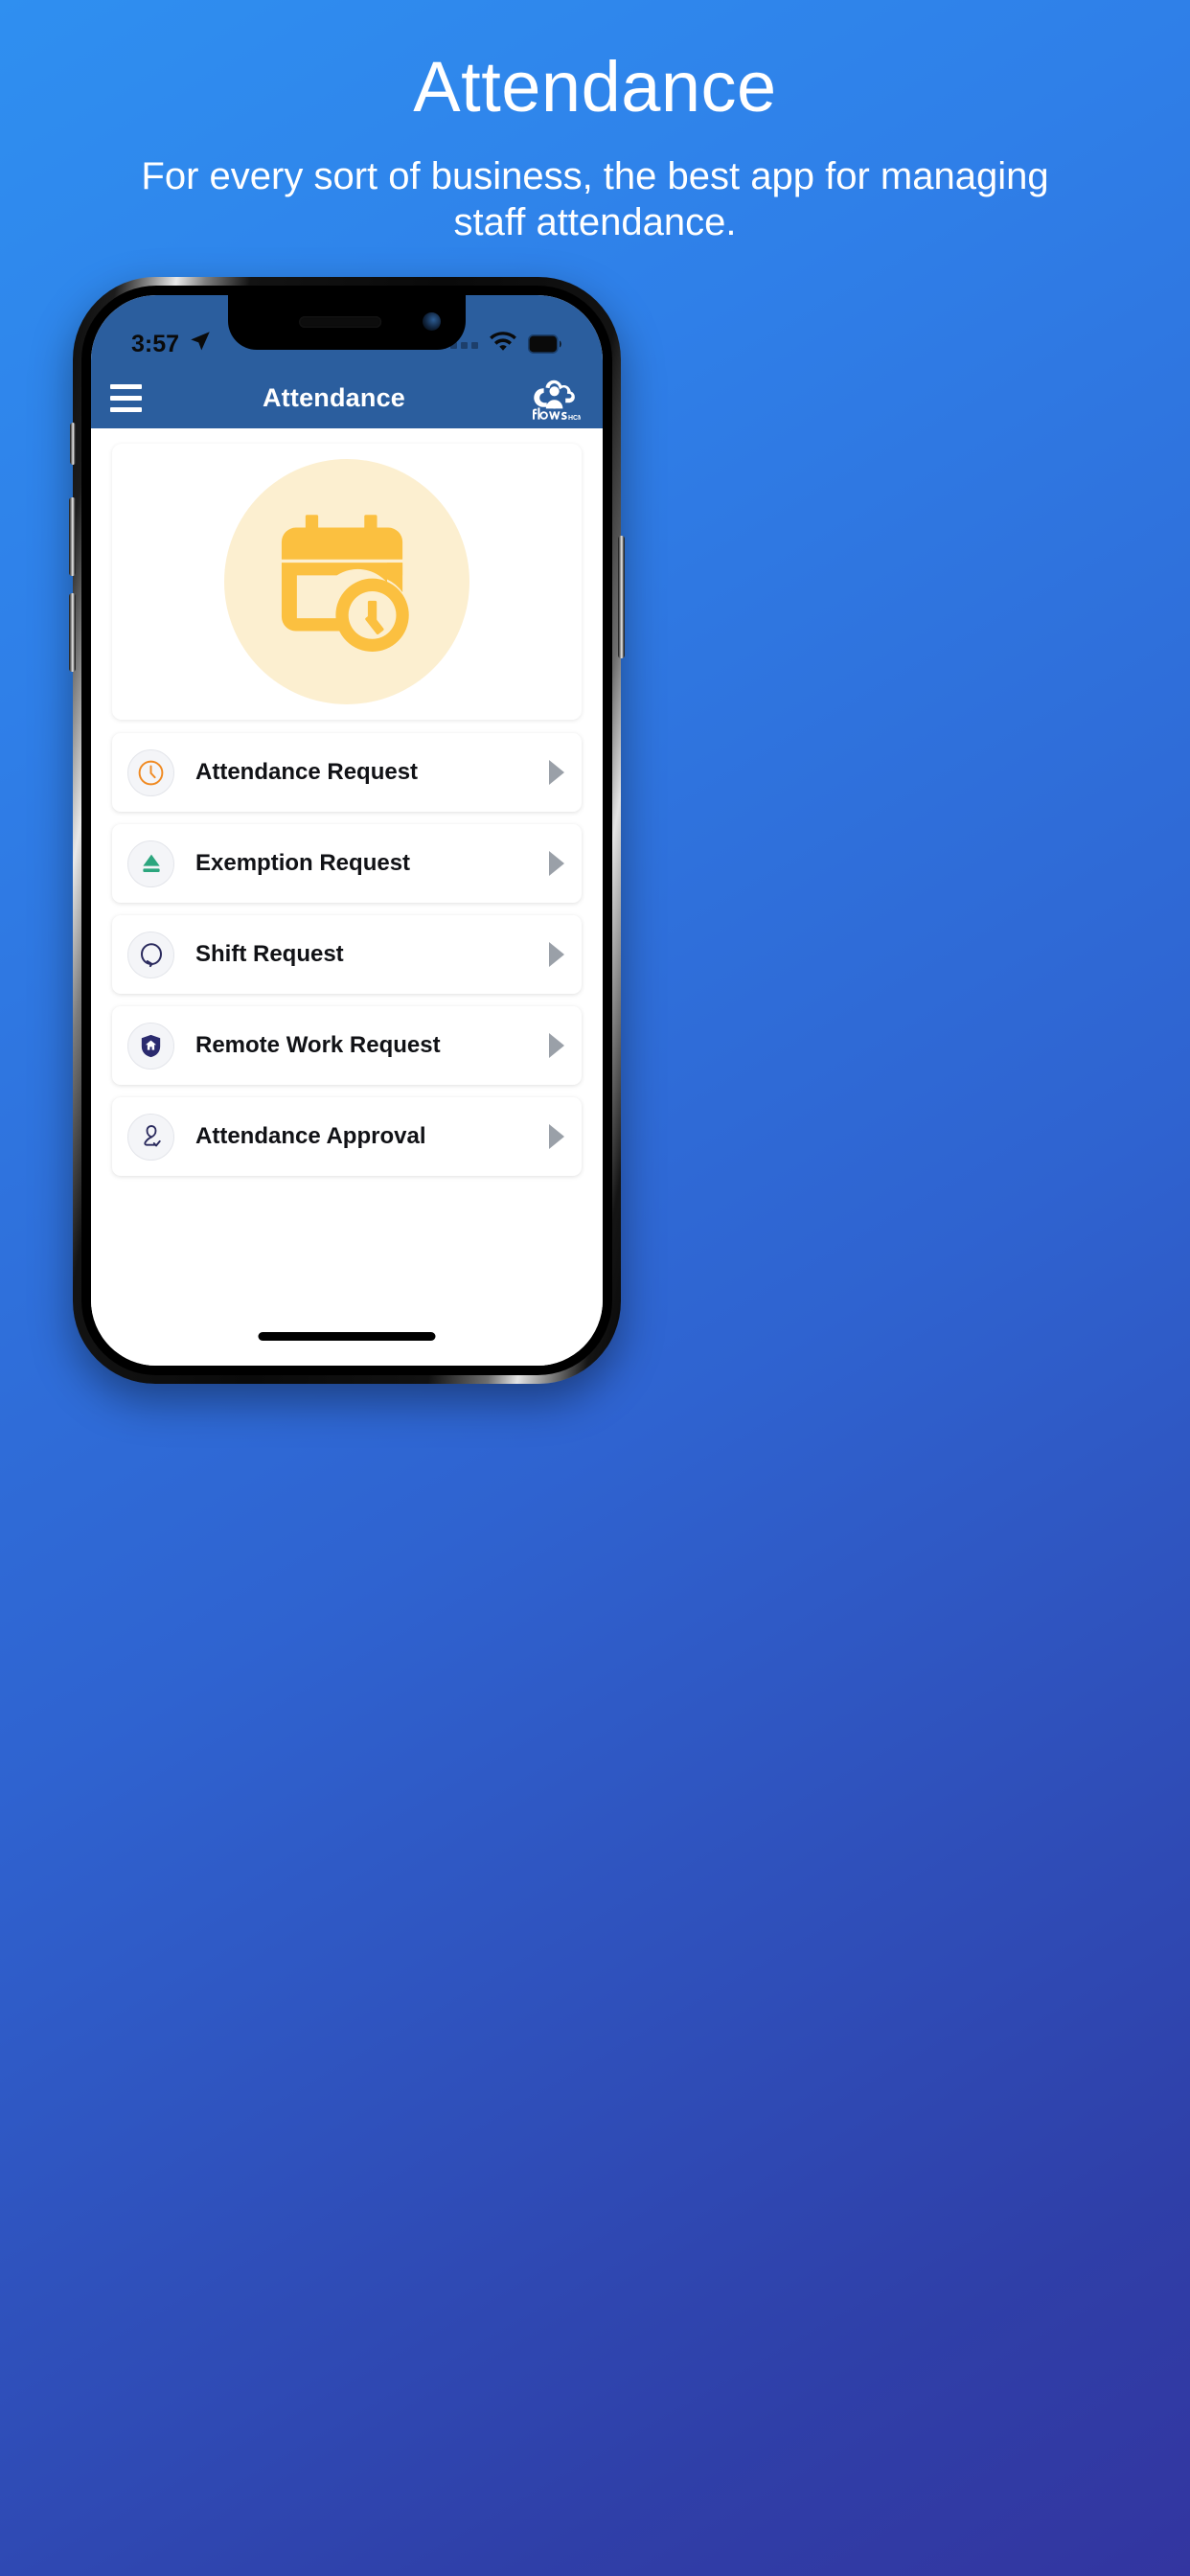  I want to click on app-header-bar: Attendance HC, so click(347, 398).